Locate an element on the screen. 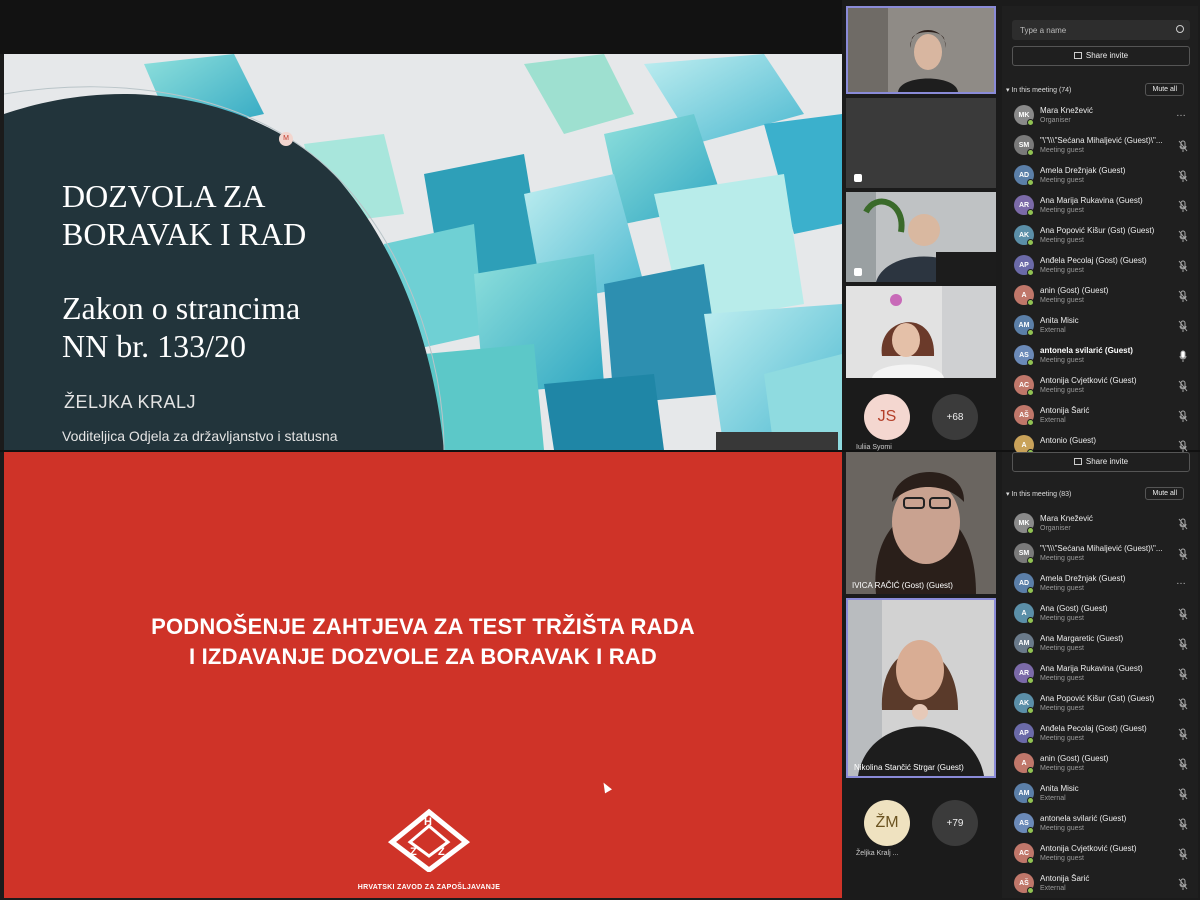 The height and width of the screenshot is (900, 1200). participant-name: Antonio (Guest) is located at coordinates (1068, 440).